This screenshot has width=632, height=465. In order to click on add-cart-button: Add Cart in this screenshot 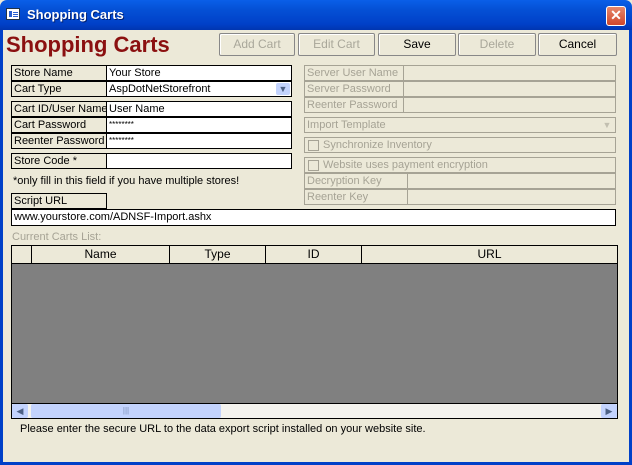, I will do `click(257, 44)`.